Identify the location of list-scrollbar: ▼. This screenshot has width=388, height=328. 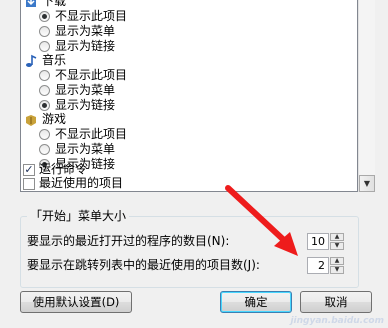
(366, 96).